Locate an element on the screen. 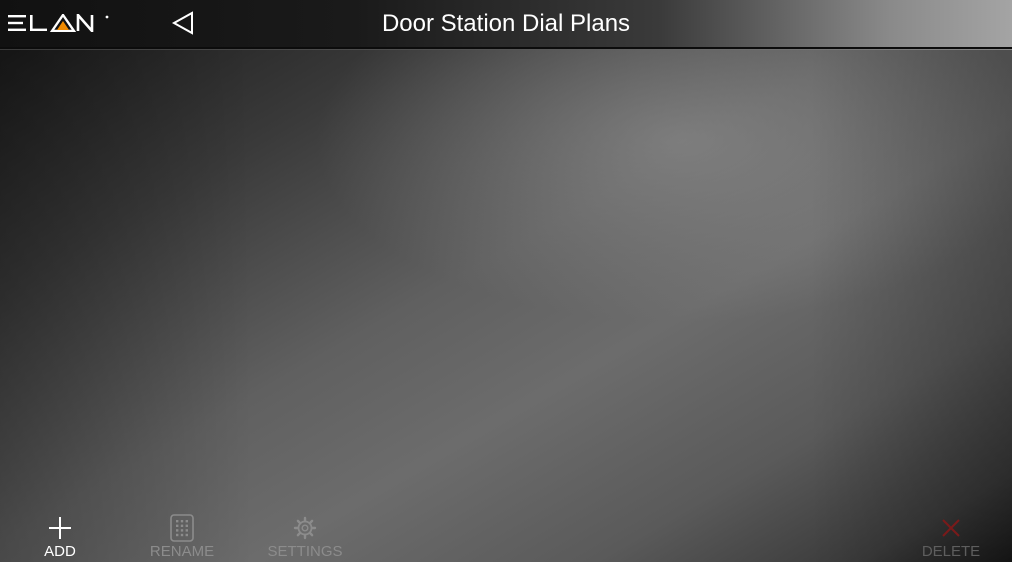 The image size is (1012, 562). page-title: Door Station Dial Plans is located at coordinates (506, 23).